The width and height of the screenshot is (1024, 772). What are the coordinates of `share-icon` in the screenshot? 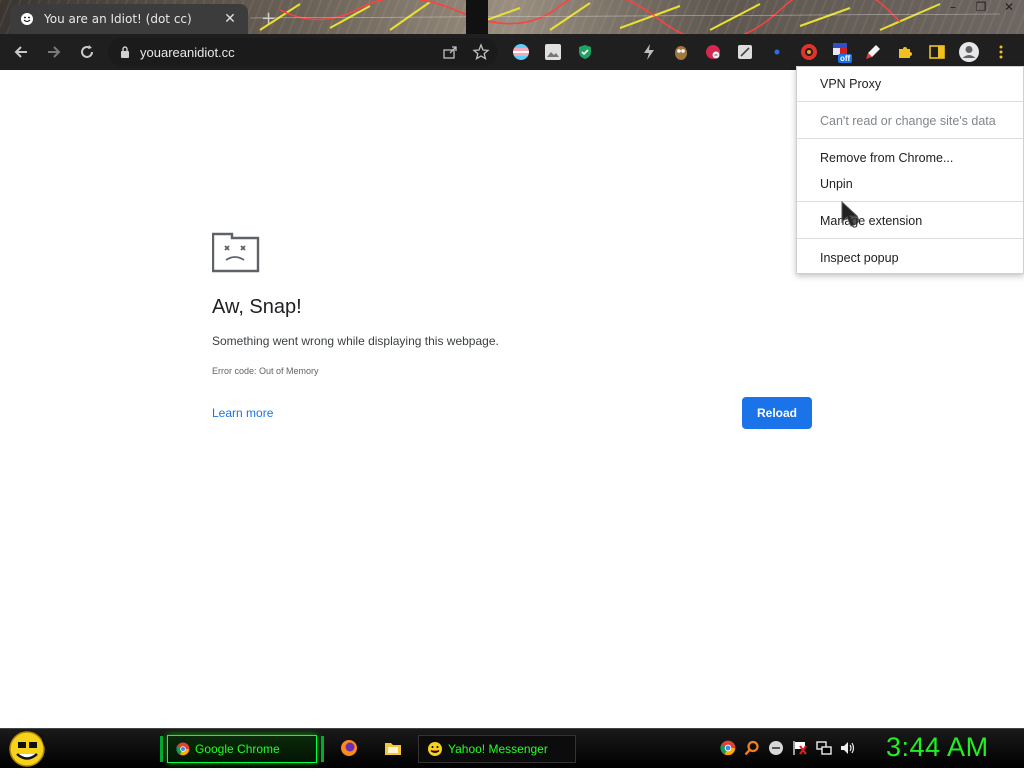 It's located at (450, 52).